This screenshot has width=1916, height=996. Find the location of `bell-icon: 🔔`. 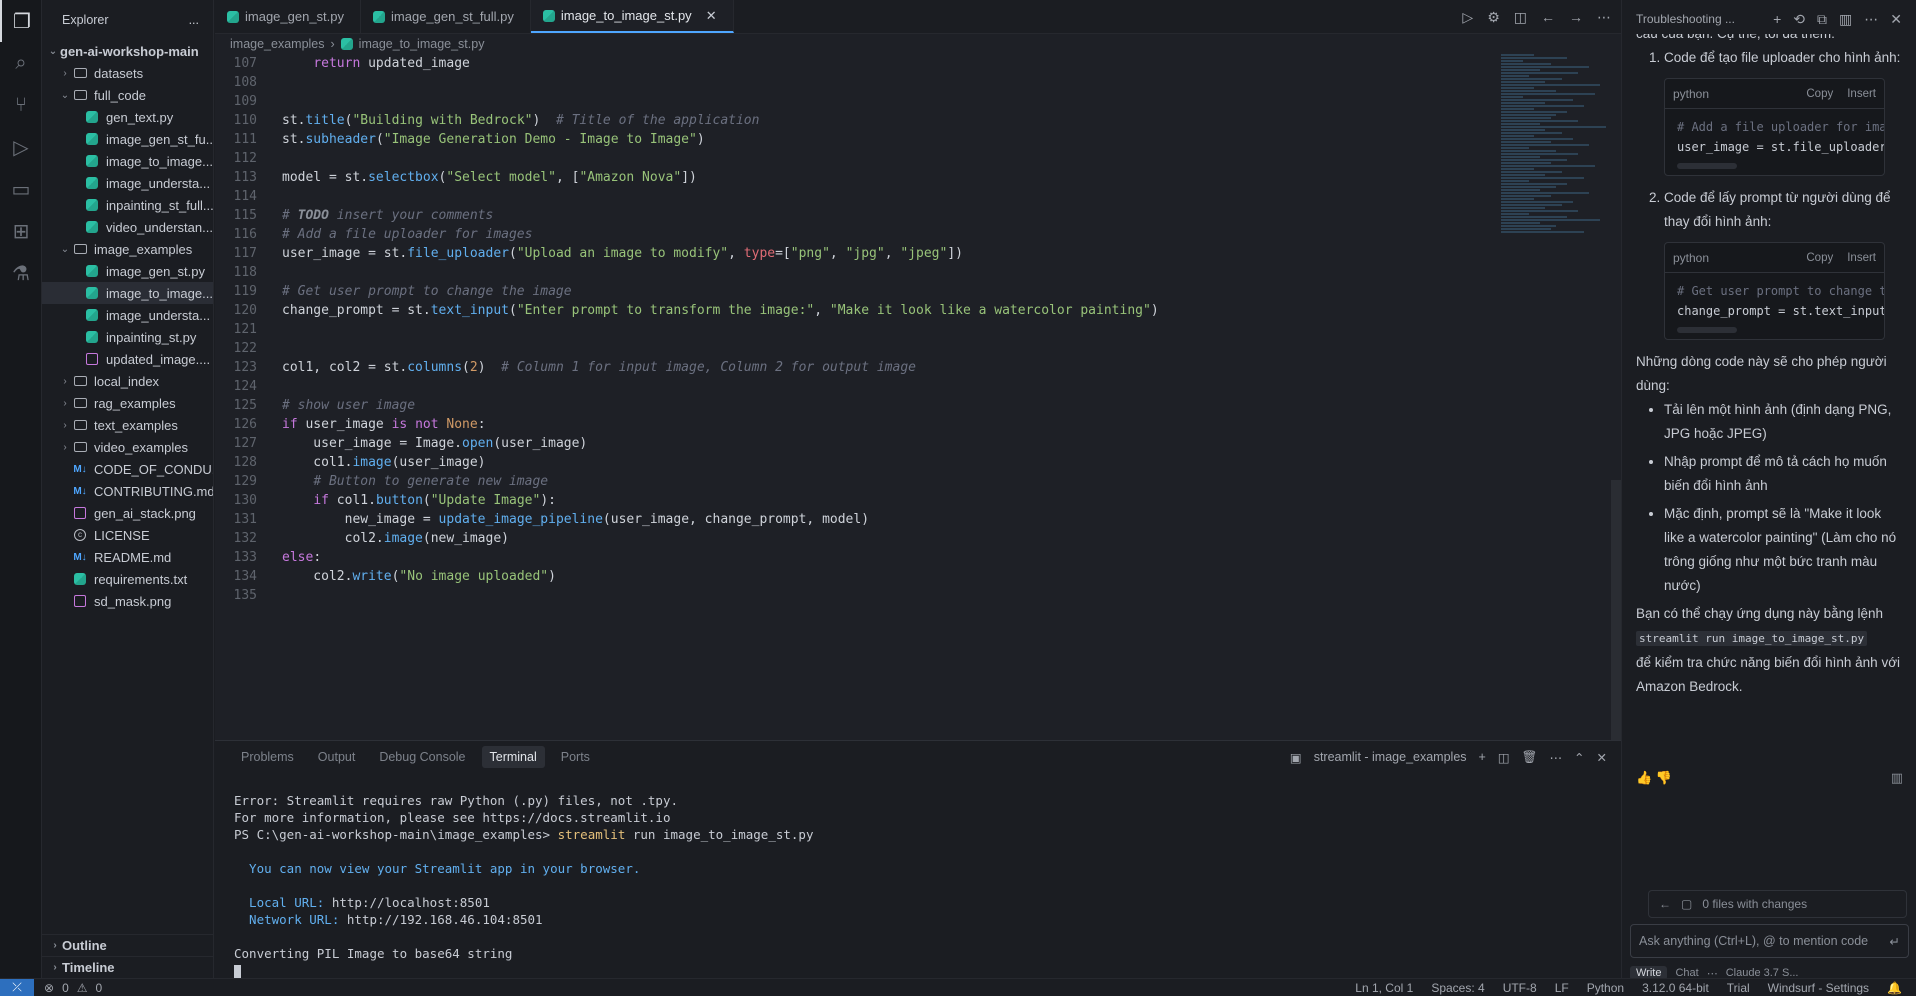

bell-icon: 🔔 is located at coordinates (1894, 988).